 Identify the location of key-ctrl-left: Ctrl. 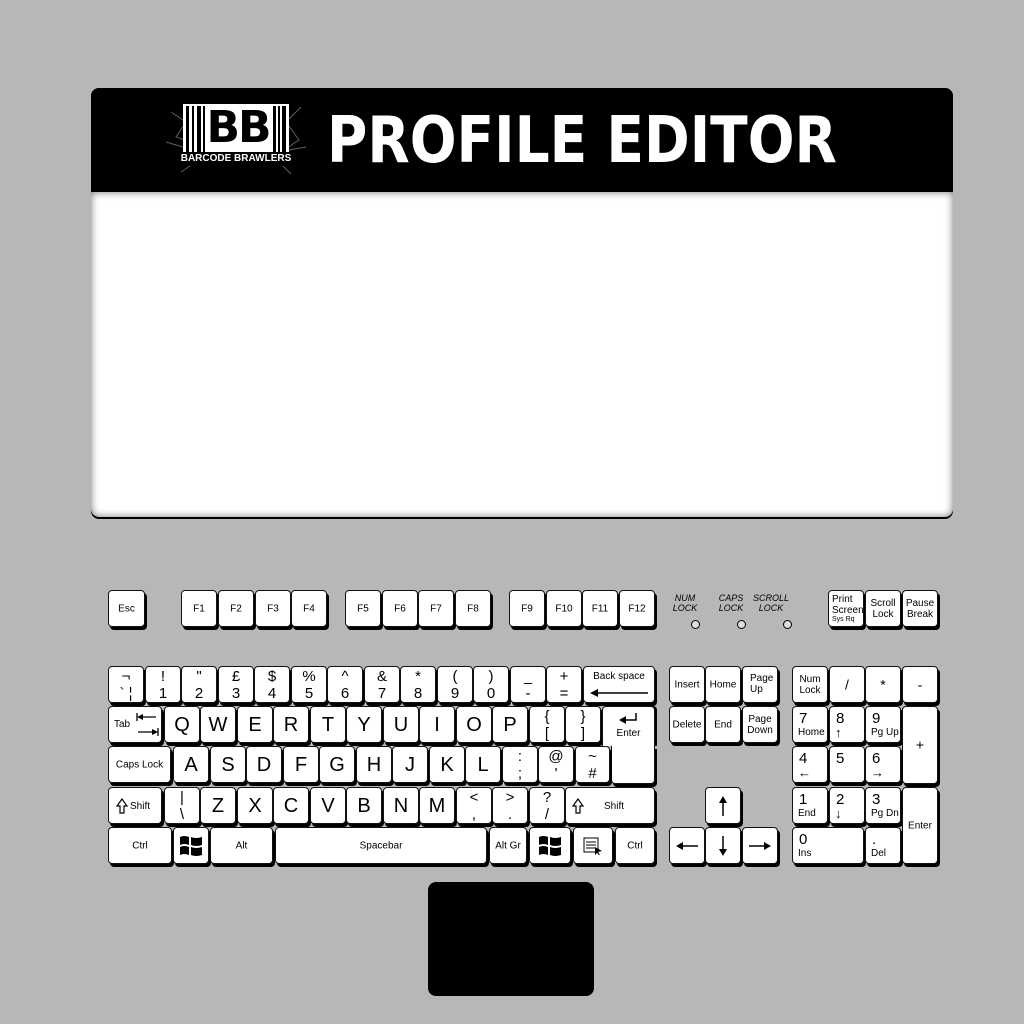
(140, 845).